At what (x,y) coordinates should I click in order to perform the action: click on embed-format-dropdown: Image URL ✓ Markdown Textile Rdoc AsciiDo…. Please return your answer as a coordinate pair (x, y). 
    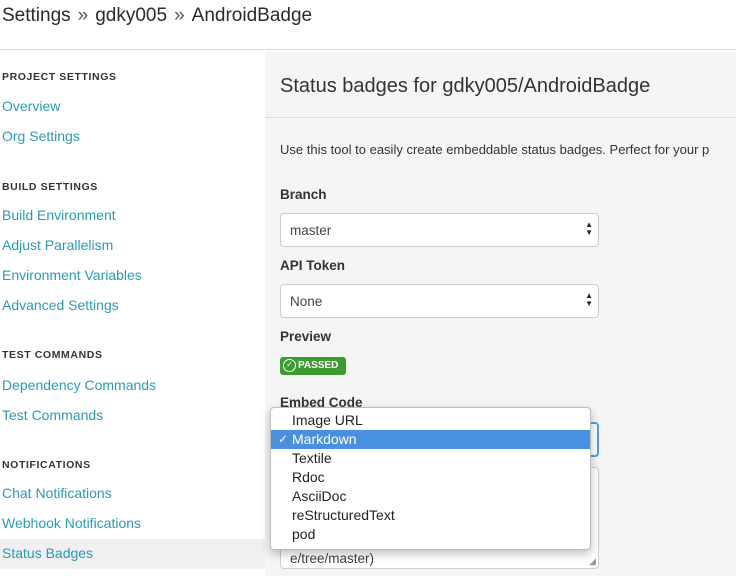
    Looking at the image, I should click on (430, 478).